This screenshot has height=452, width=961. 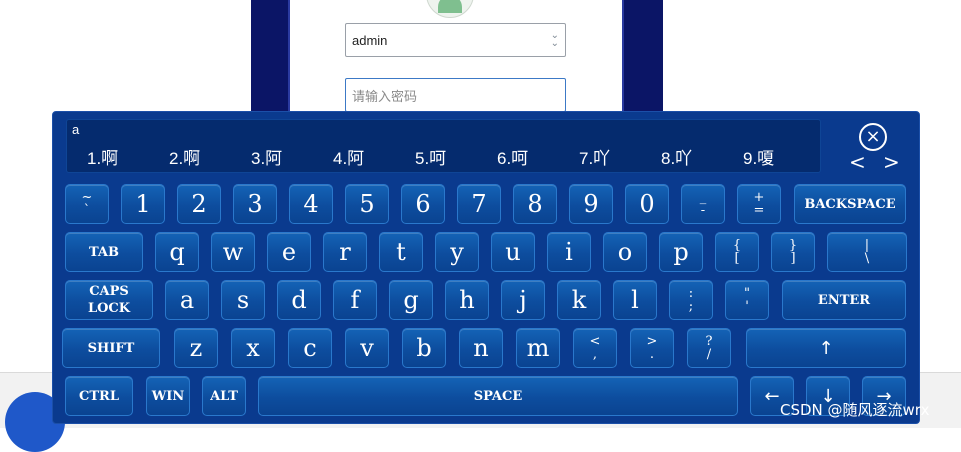 What do you see at coordinates (652, 348) in the screenshot?
I see `key-period: > .` at bounding box center [652, 348].